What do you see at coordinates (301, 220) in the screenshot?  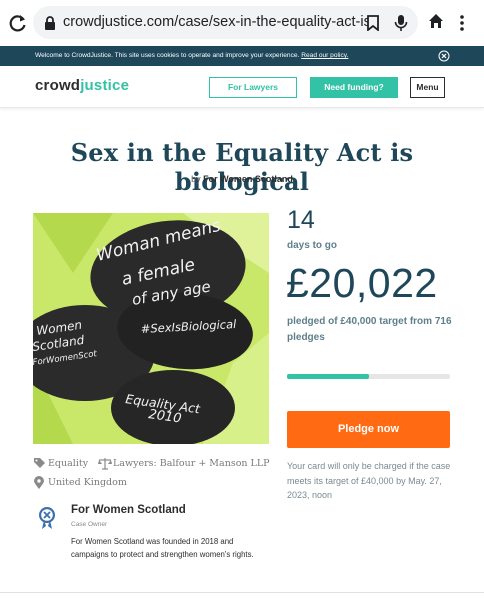 I see `days-remaining: 14` at bounding box center [301, 220].